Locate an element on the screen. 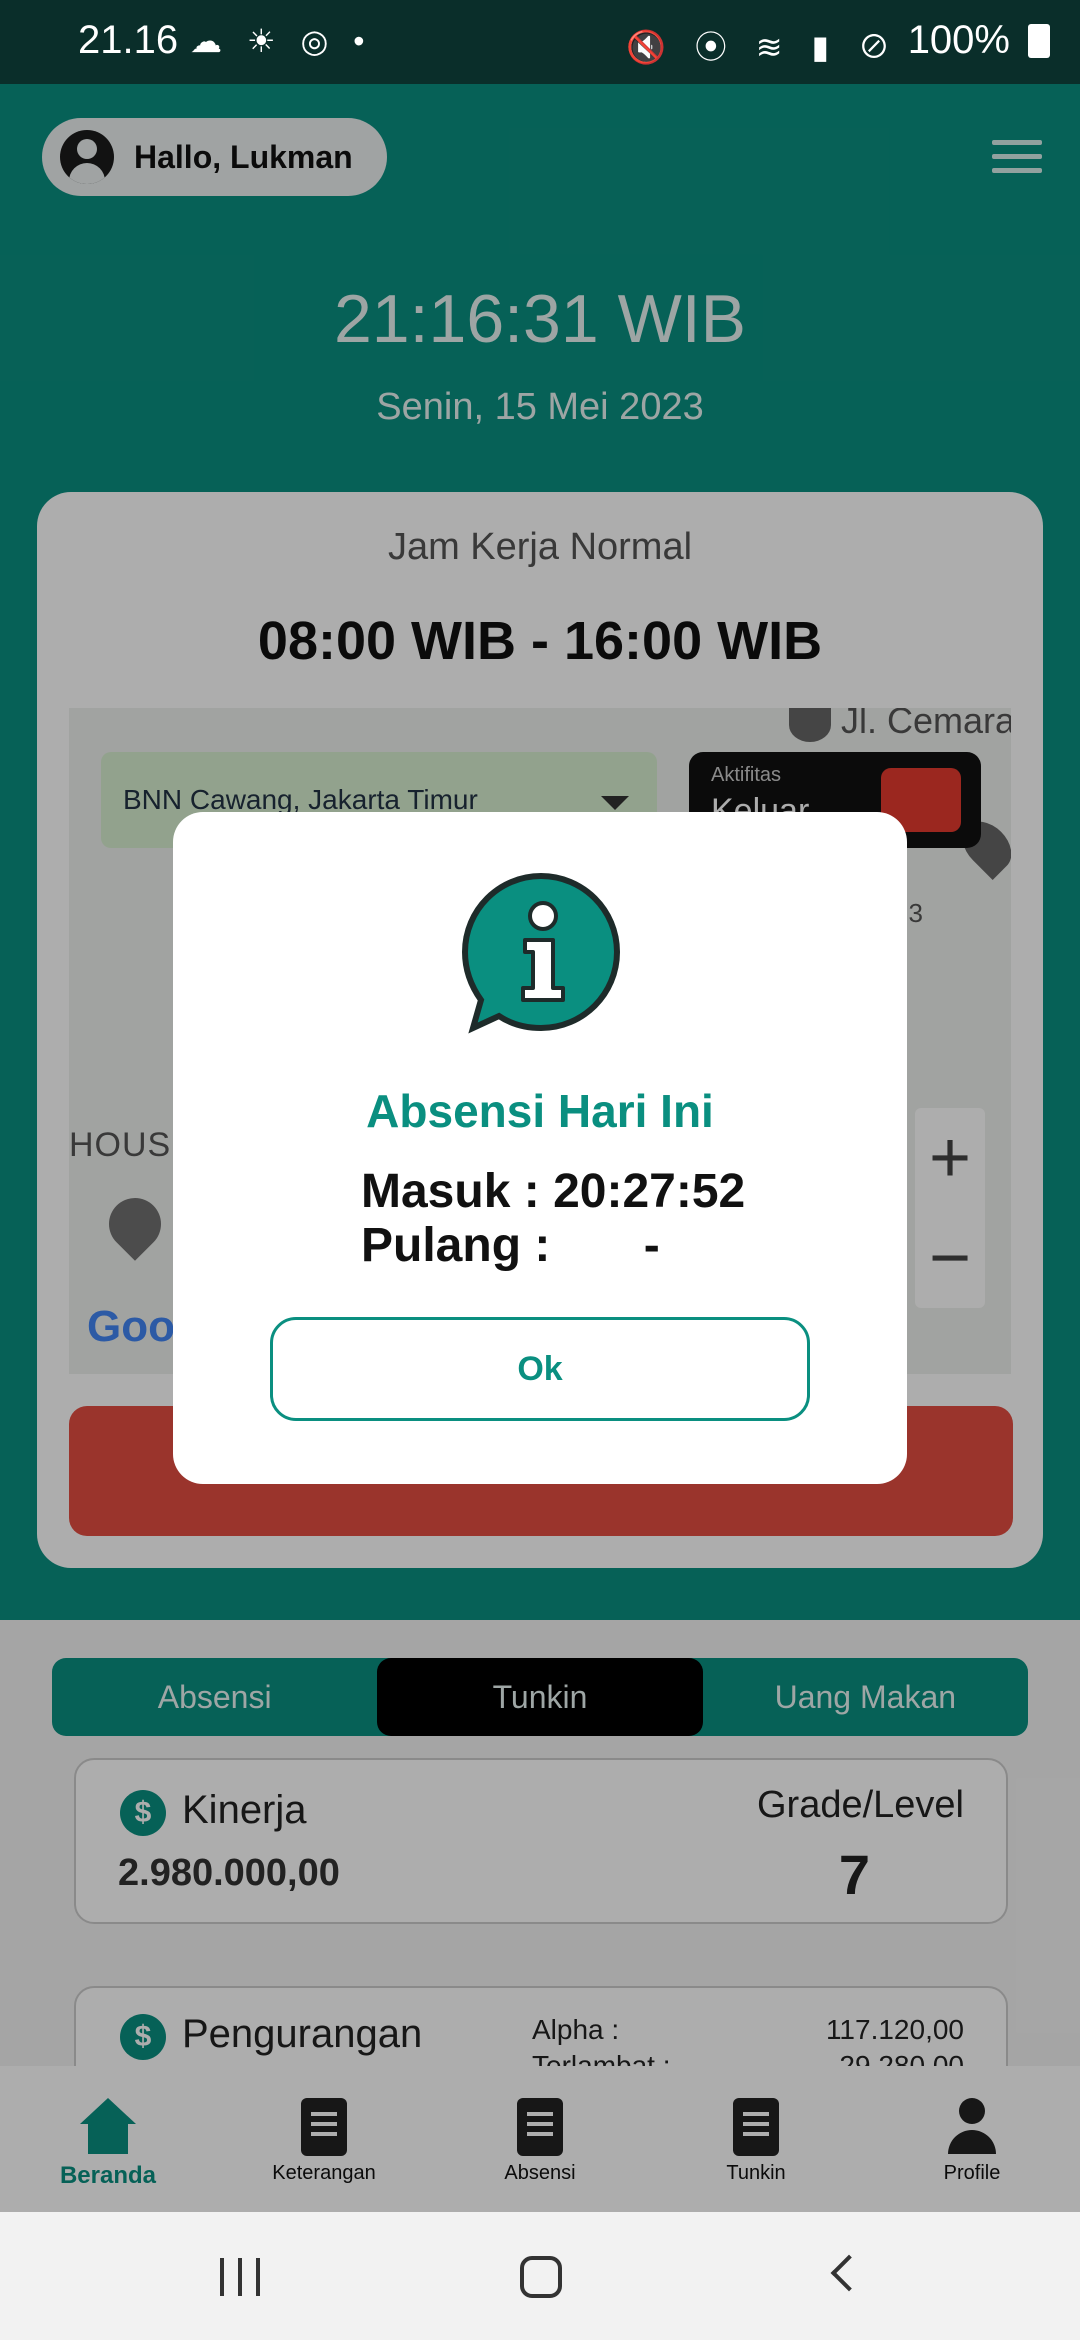  info-icon is located at coordinates (541, 953).